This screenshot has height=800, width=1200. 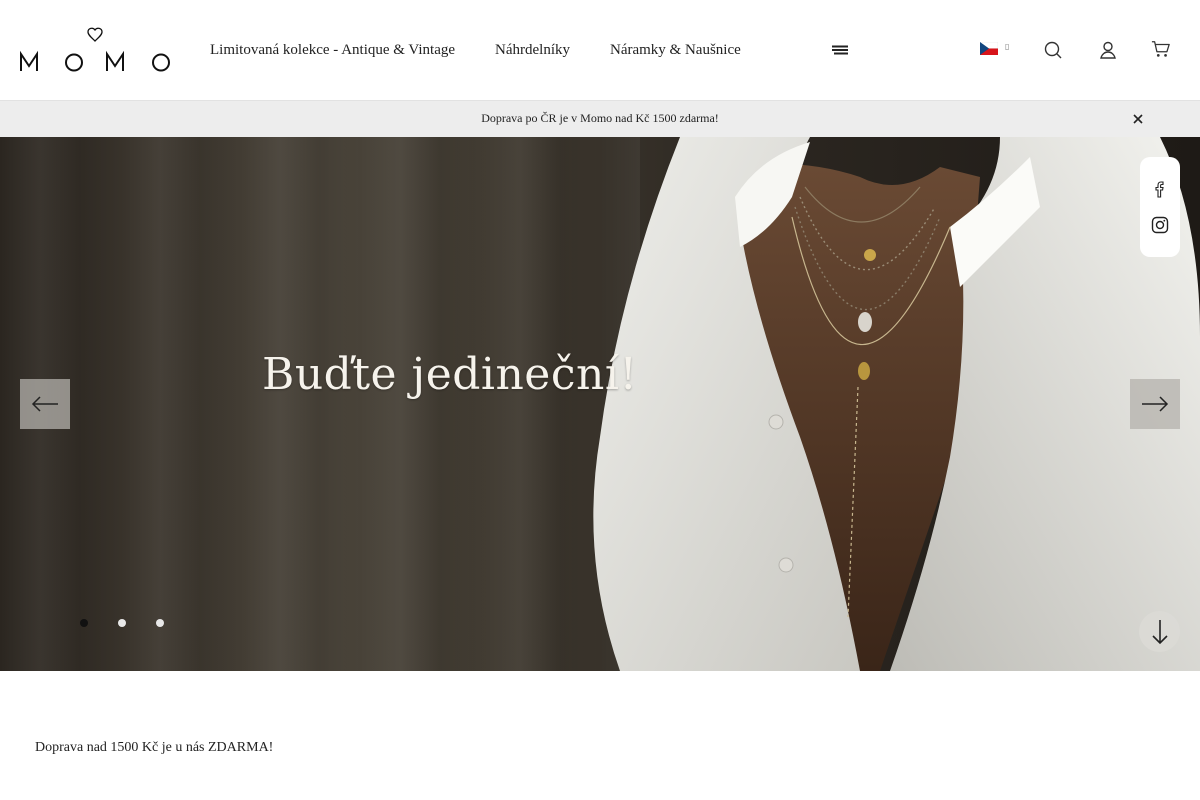 I want to click on shipping-note: Doprava nad 1500 Kč je u nás ZDARMA!, so click(x=154, y=747).